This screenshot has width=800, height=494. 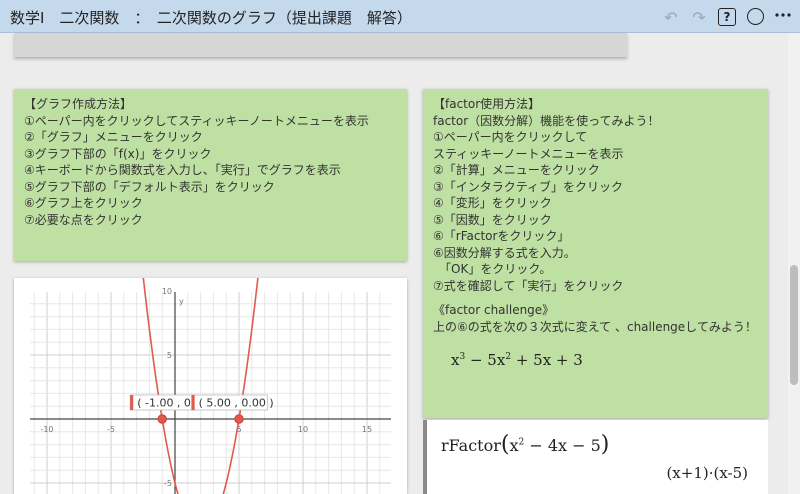 I want to click on page-title: 数学Ⅰ 二次関数 ： 二次関数のグラフ（提出課題 解答）, so click(x=211, y=18).